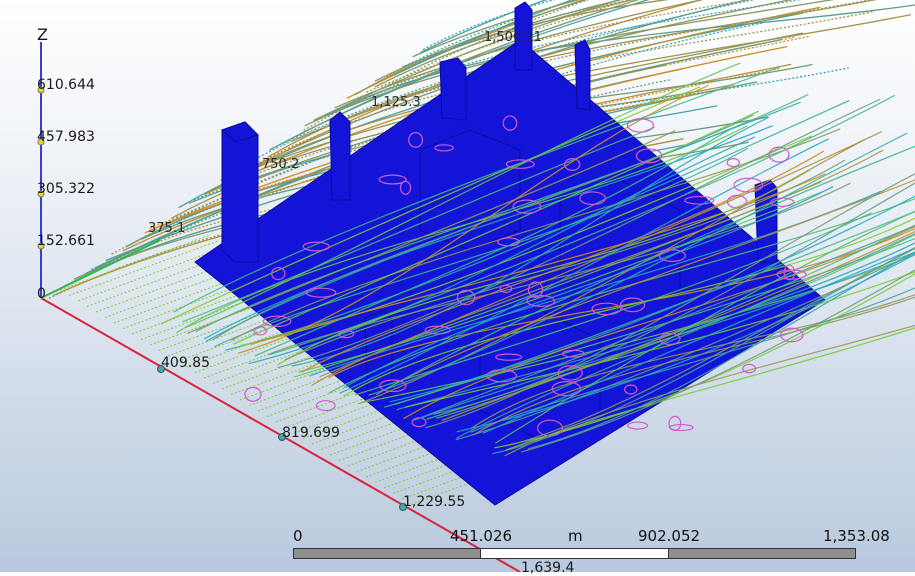 This screenshot has height=576, width=915. I want to click on z-tick-label: 457.983, so click(66, 137).